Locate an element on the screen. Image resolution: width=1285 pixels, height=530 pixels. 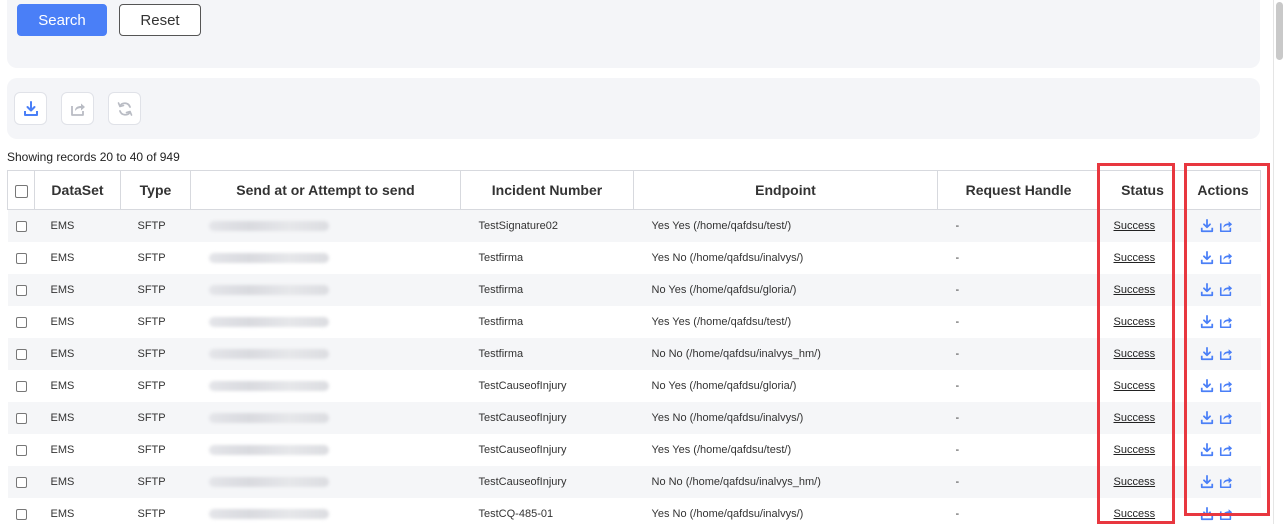
download-button is located at coordinates (30, 108).